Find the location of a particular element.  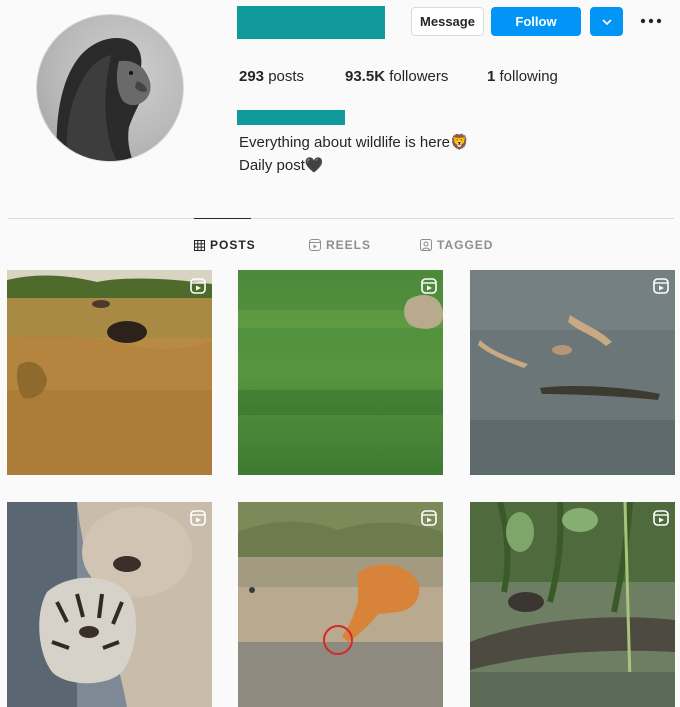

reels-icon is located at coordinates (315, 245).